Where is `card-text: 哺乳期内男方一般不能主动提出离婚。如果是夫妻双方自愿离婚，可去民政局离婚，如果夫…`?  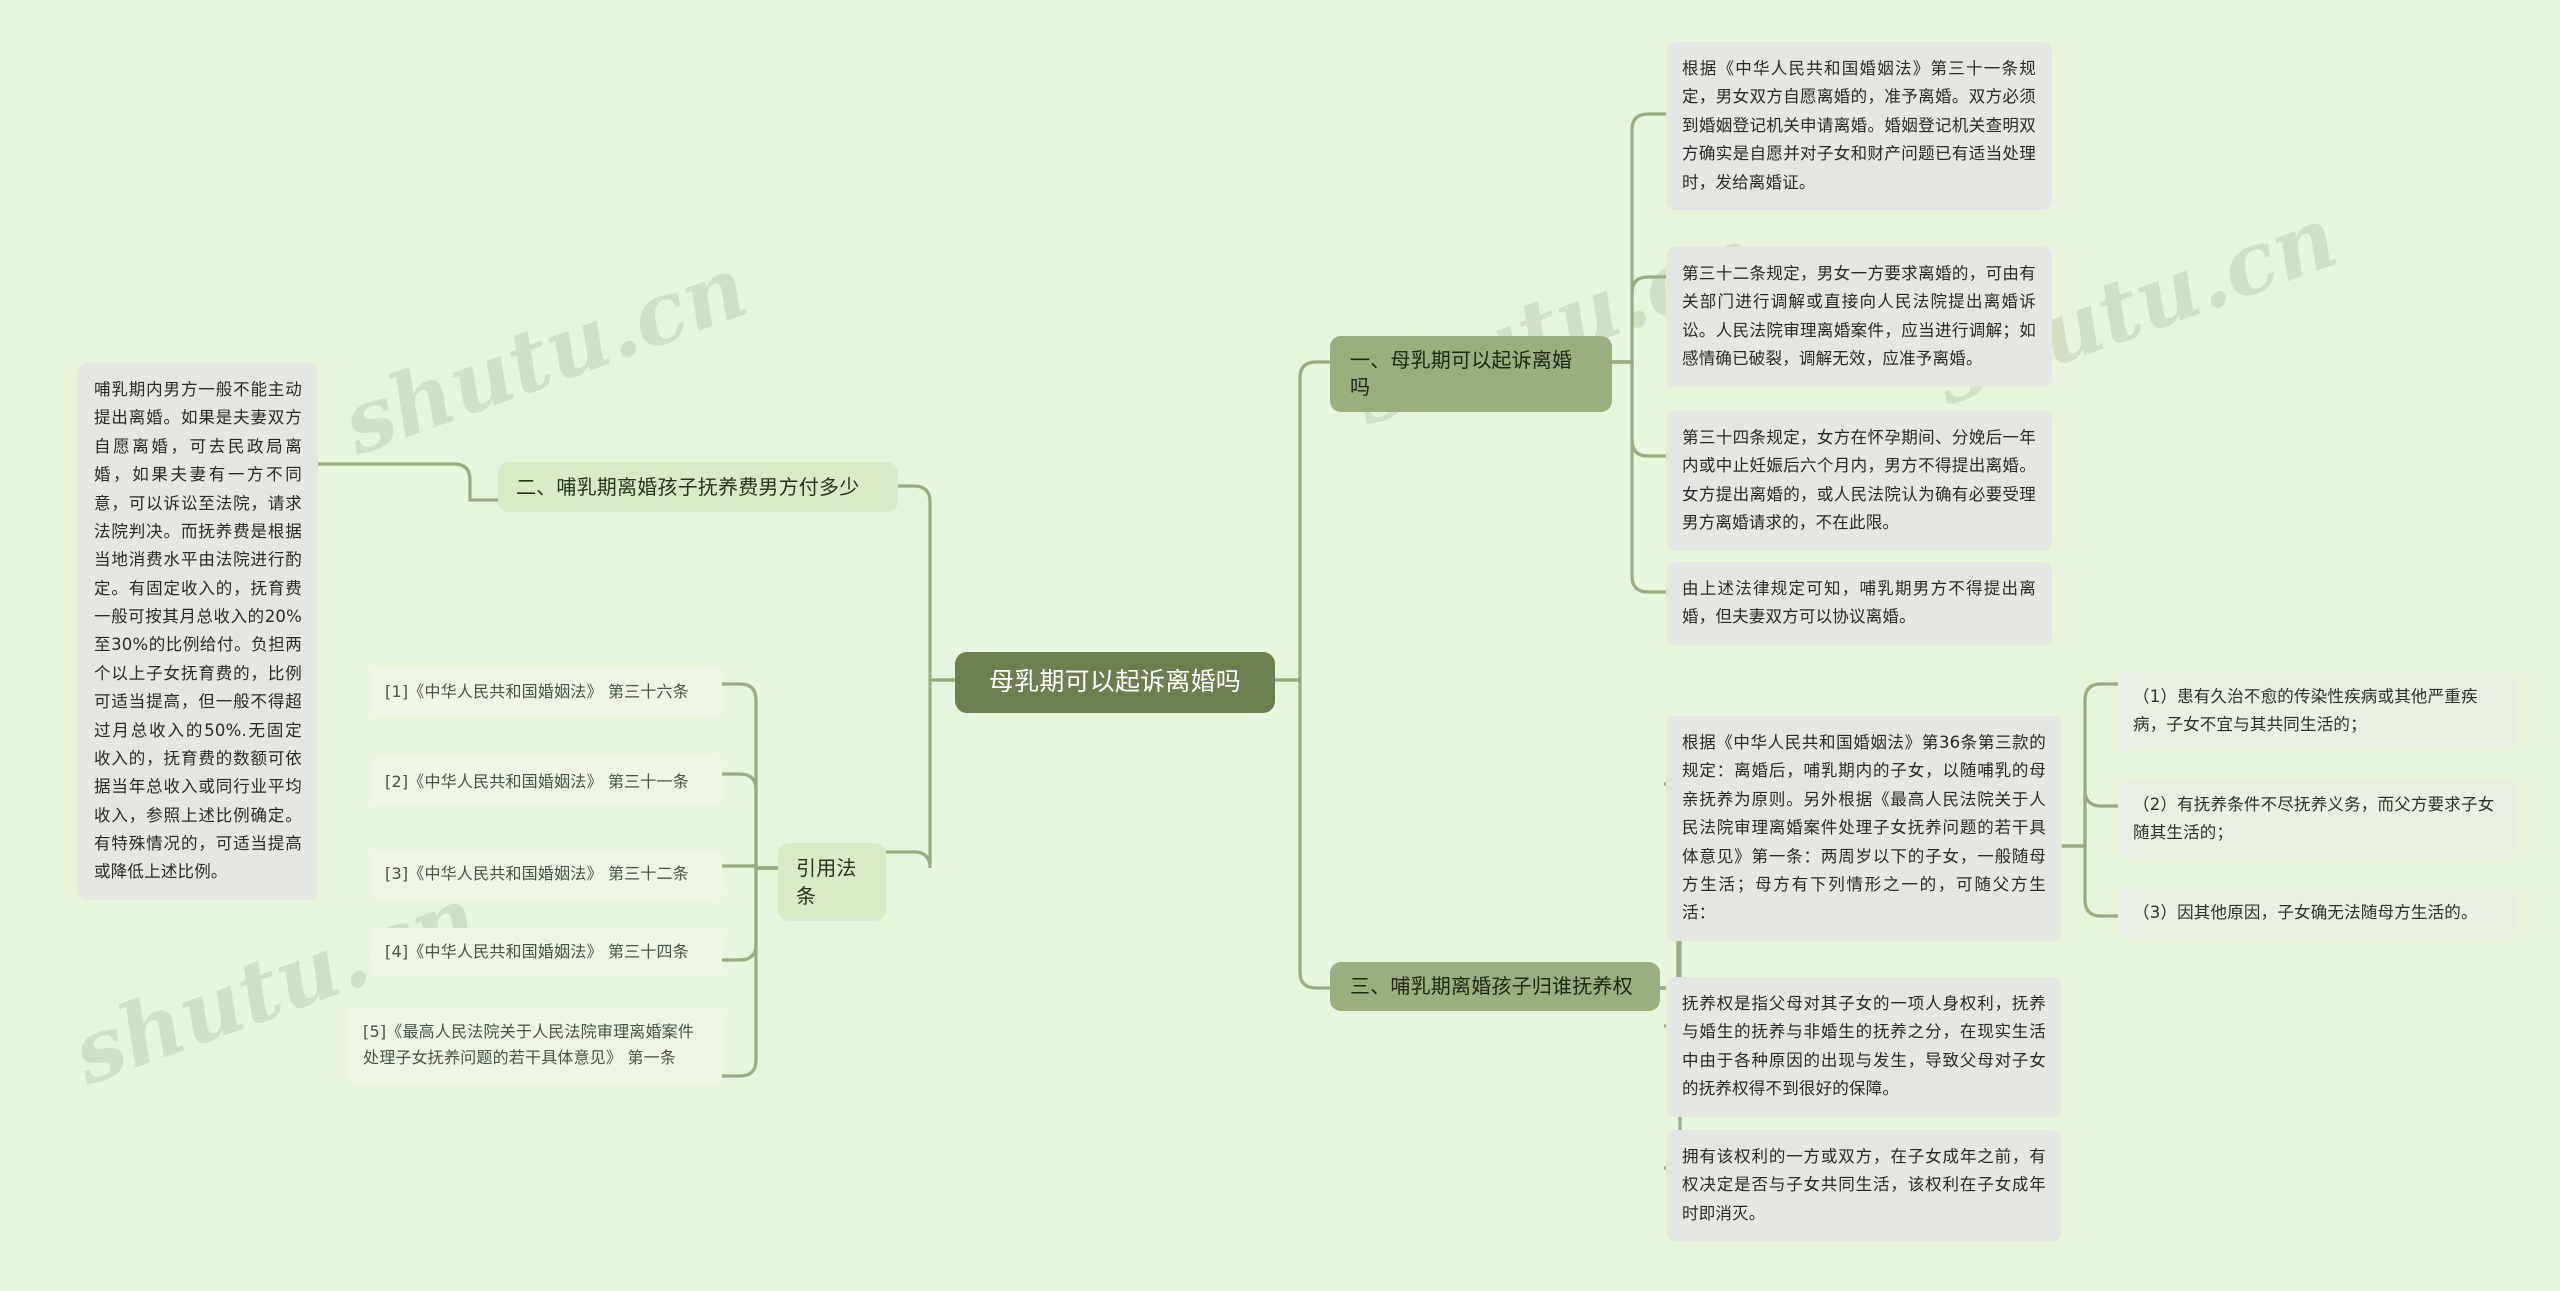
card-text: 哺乳期内男方一般不能主动提出离婚。如果是夫妻双方自愿离婚，可去民政局离婚，如果夫… is located at coordinates (198, 631).